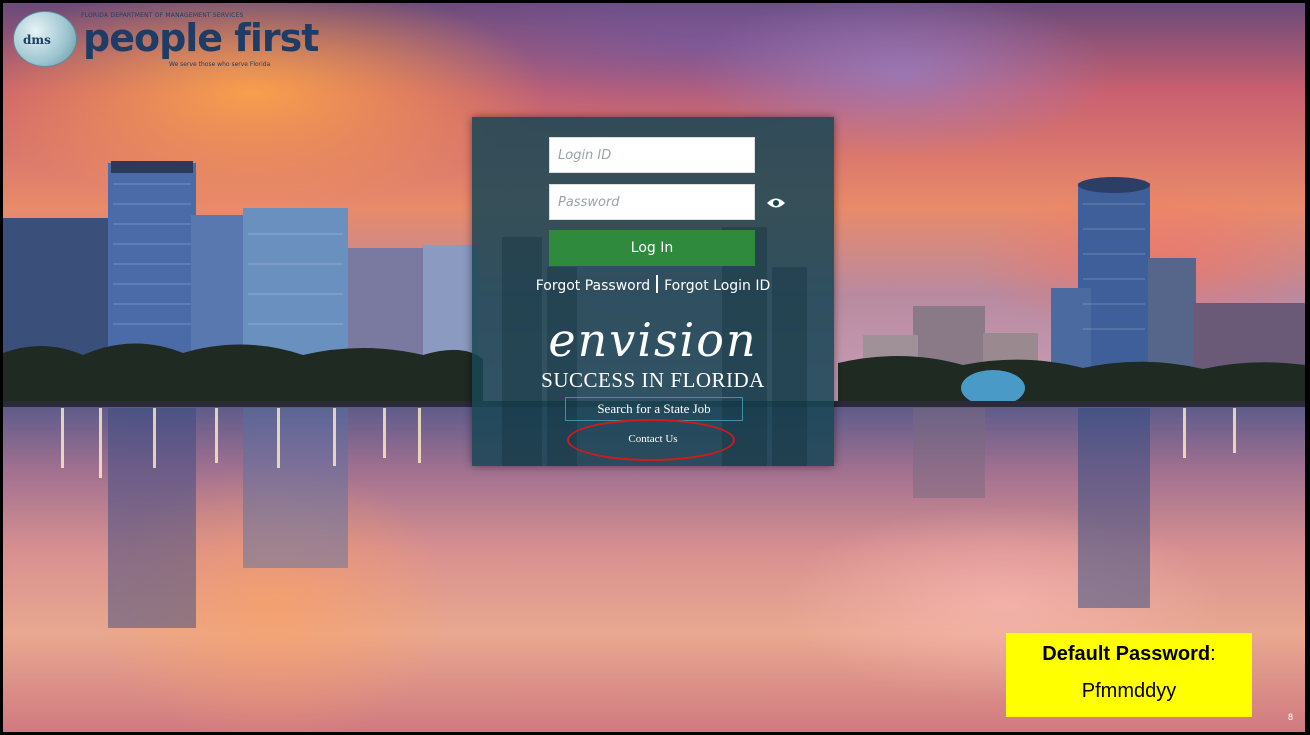  What do you see at coordinates (653, 380) in the screenshot?
I see `success-slogan: SUCCESS IN FLORIDA` at bounding box center [653, 380].